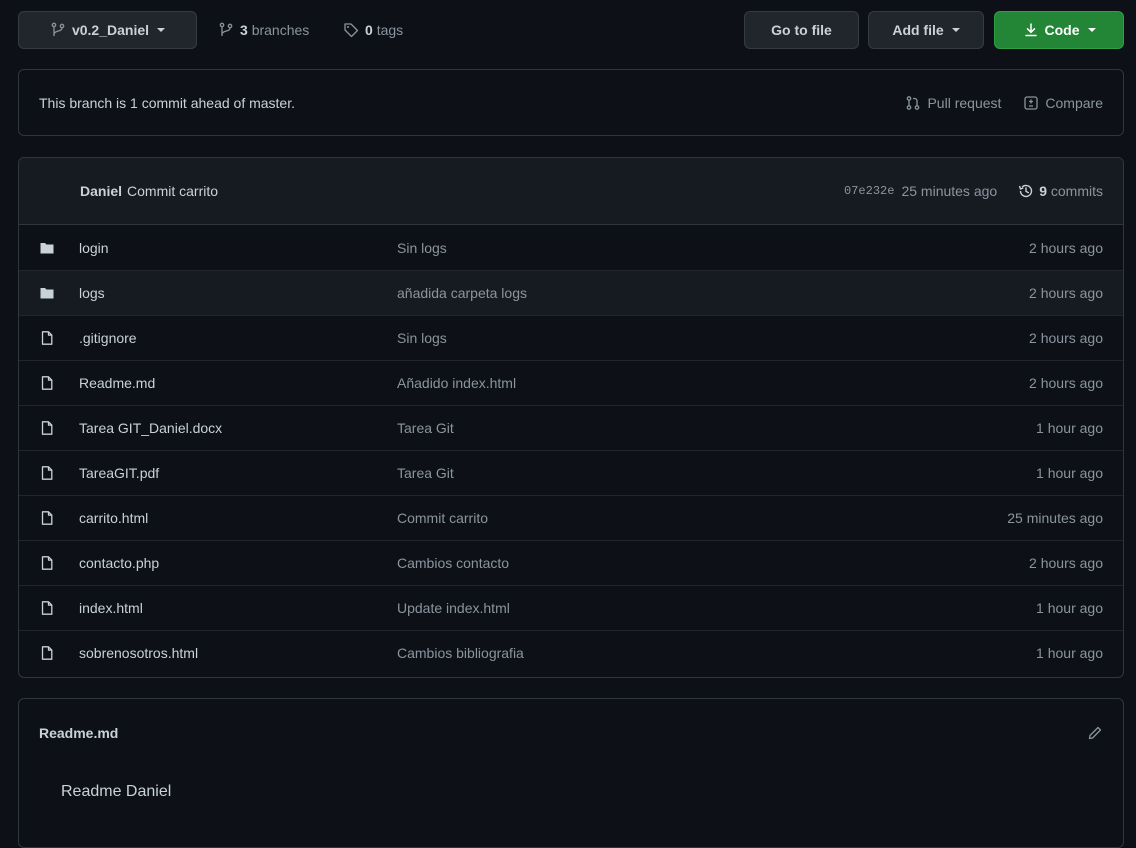  I want to click on readme-title: Readme.md, so click(78, 733).